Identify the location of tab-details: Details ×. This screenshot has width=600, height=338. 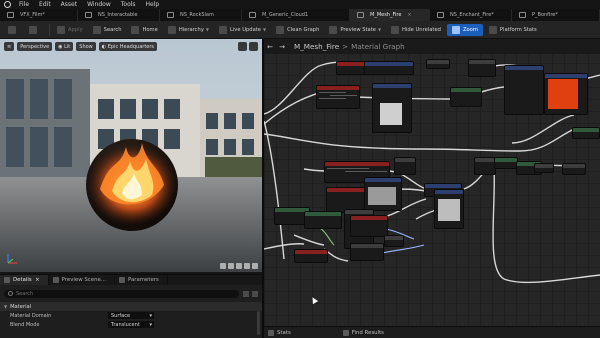
(24, 280).